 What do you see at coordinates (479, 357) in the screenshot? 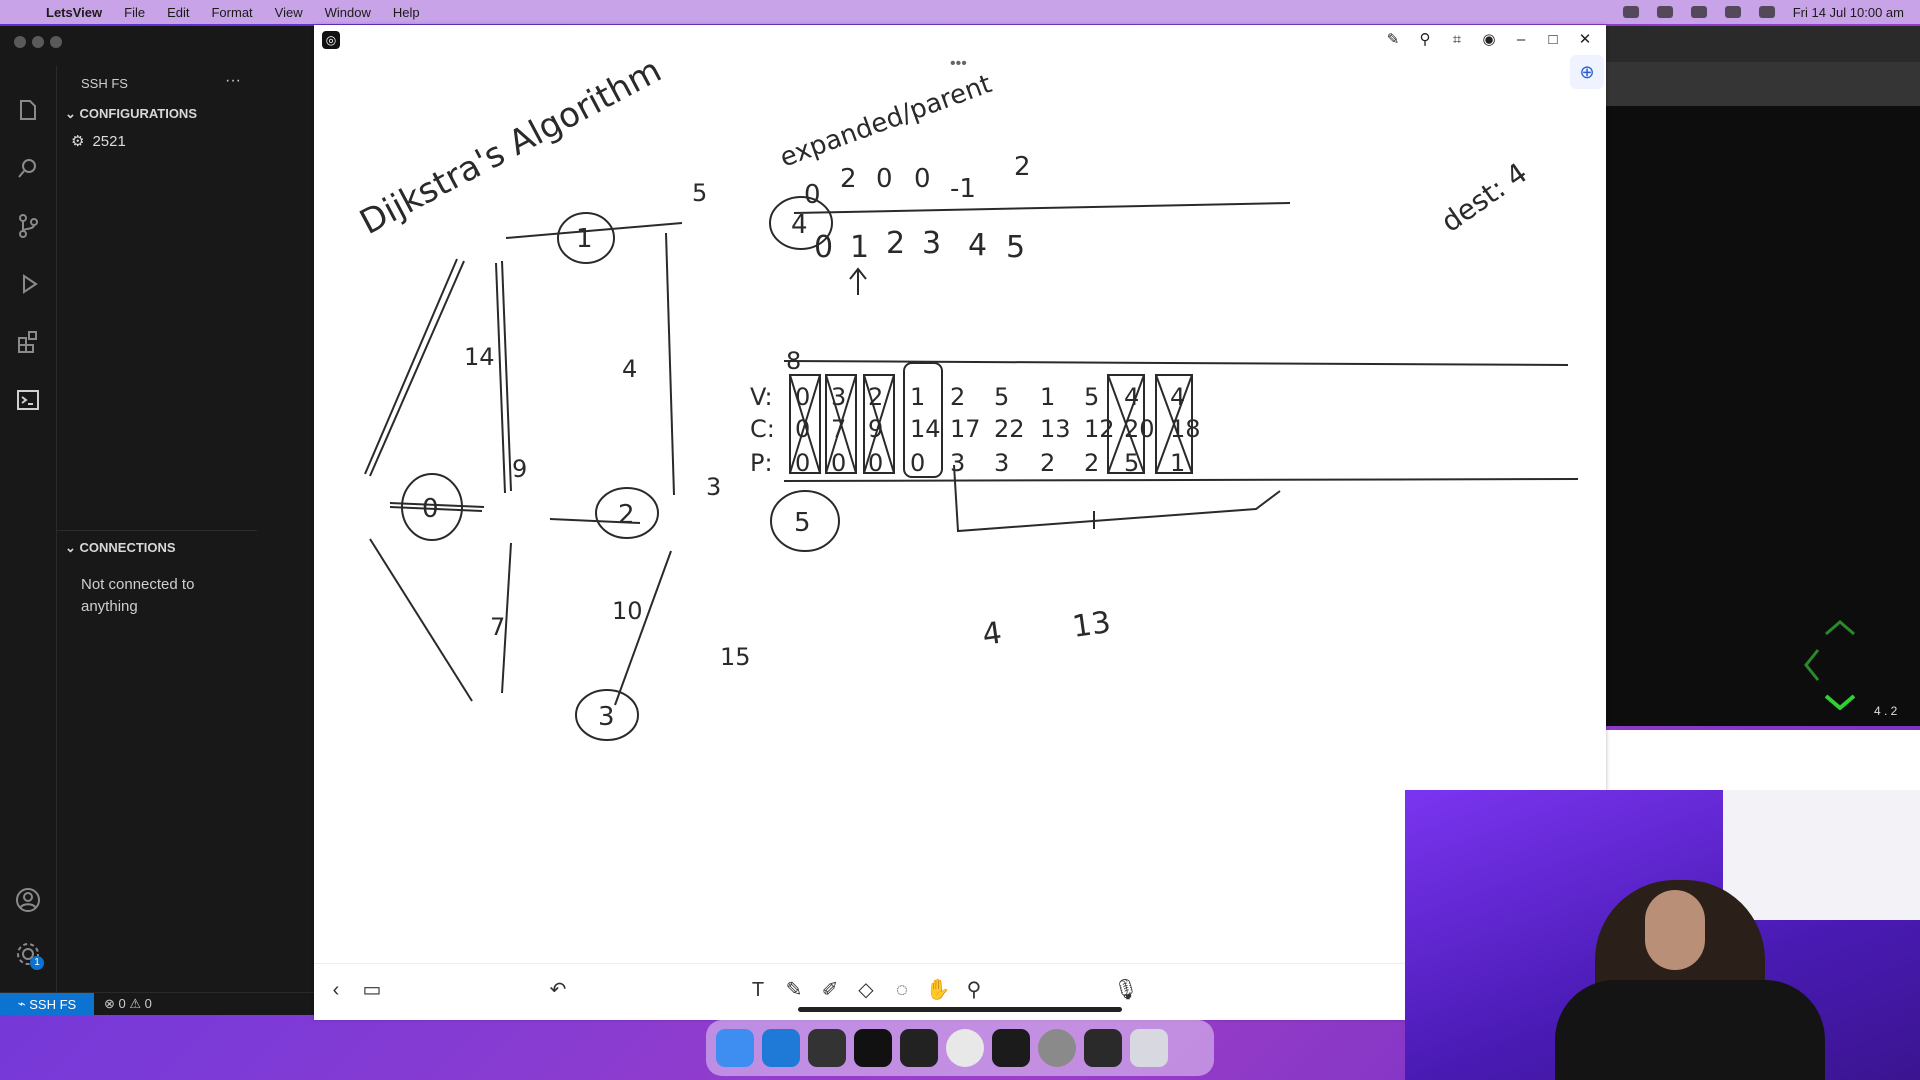
I see `edge-weight: 14` at bounding box center [479, 357].